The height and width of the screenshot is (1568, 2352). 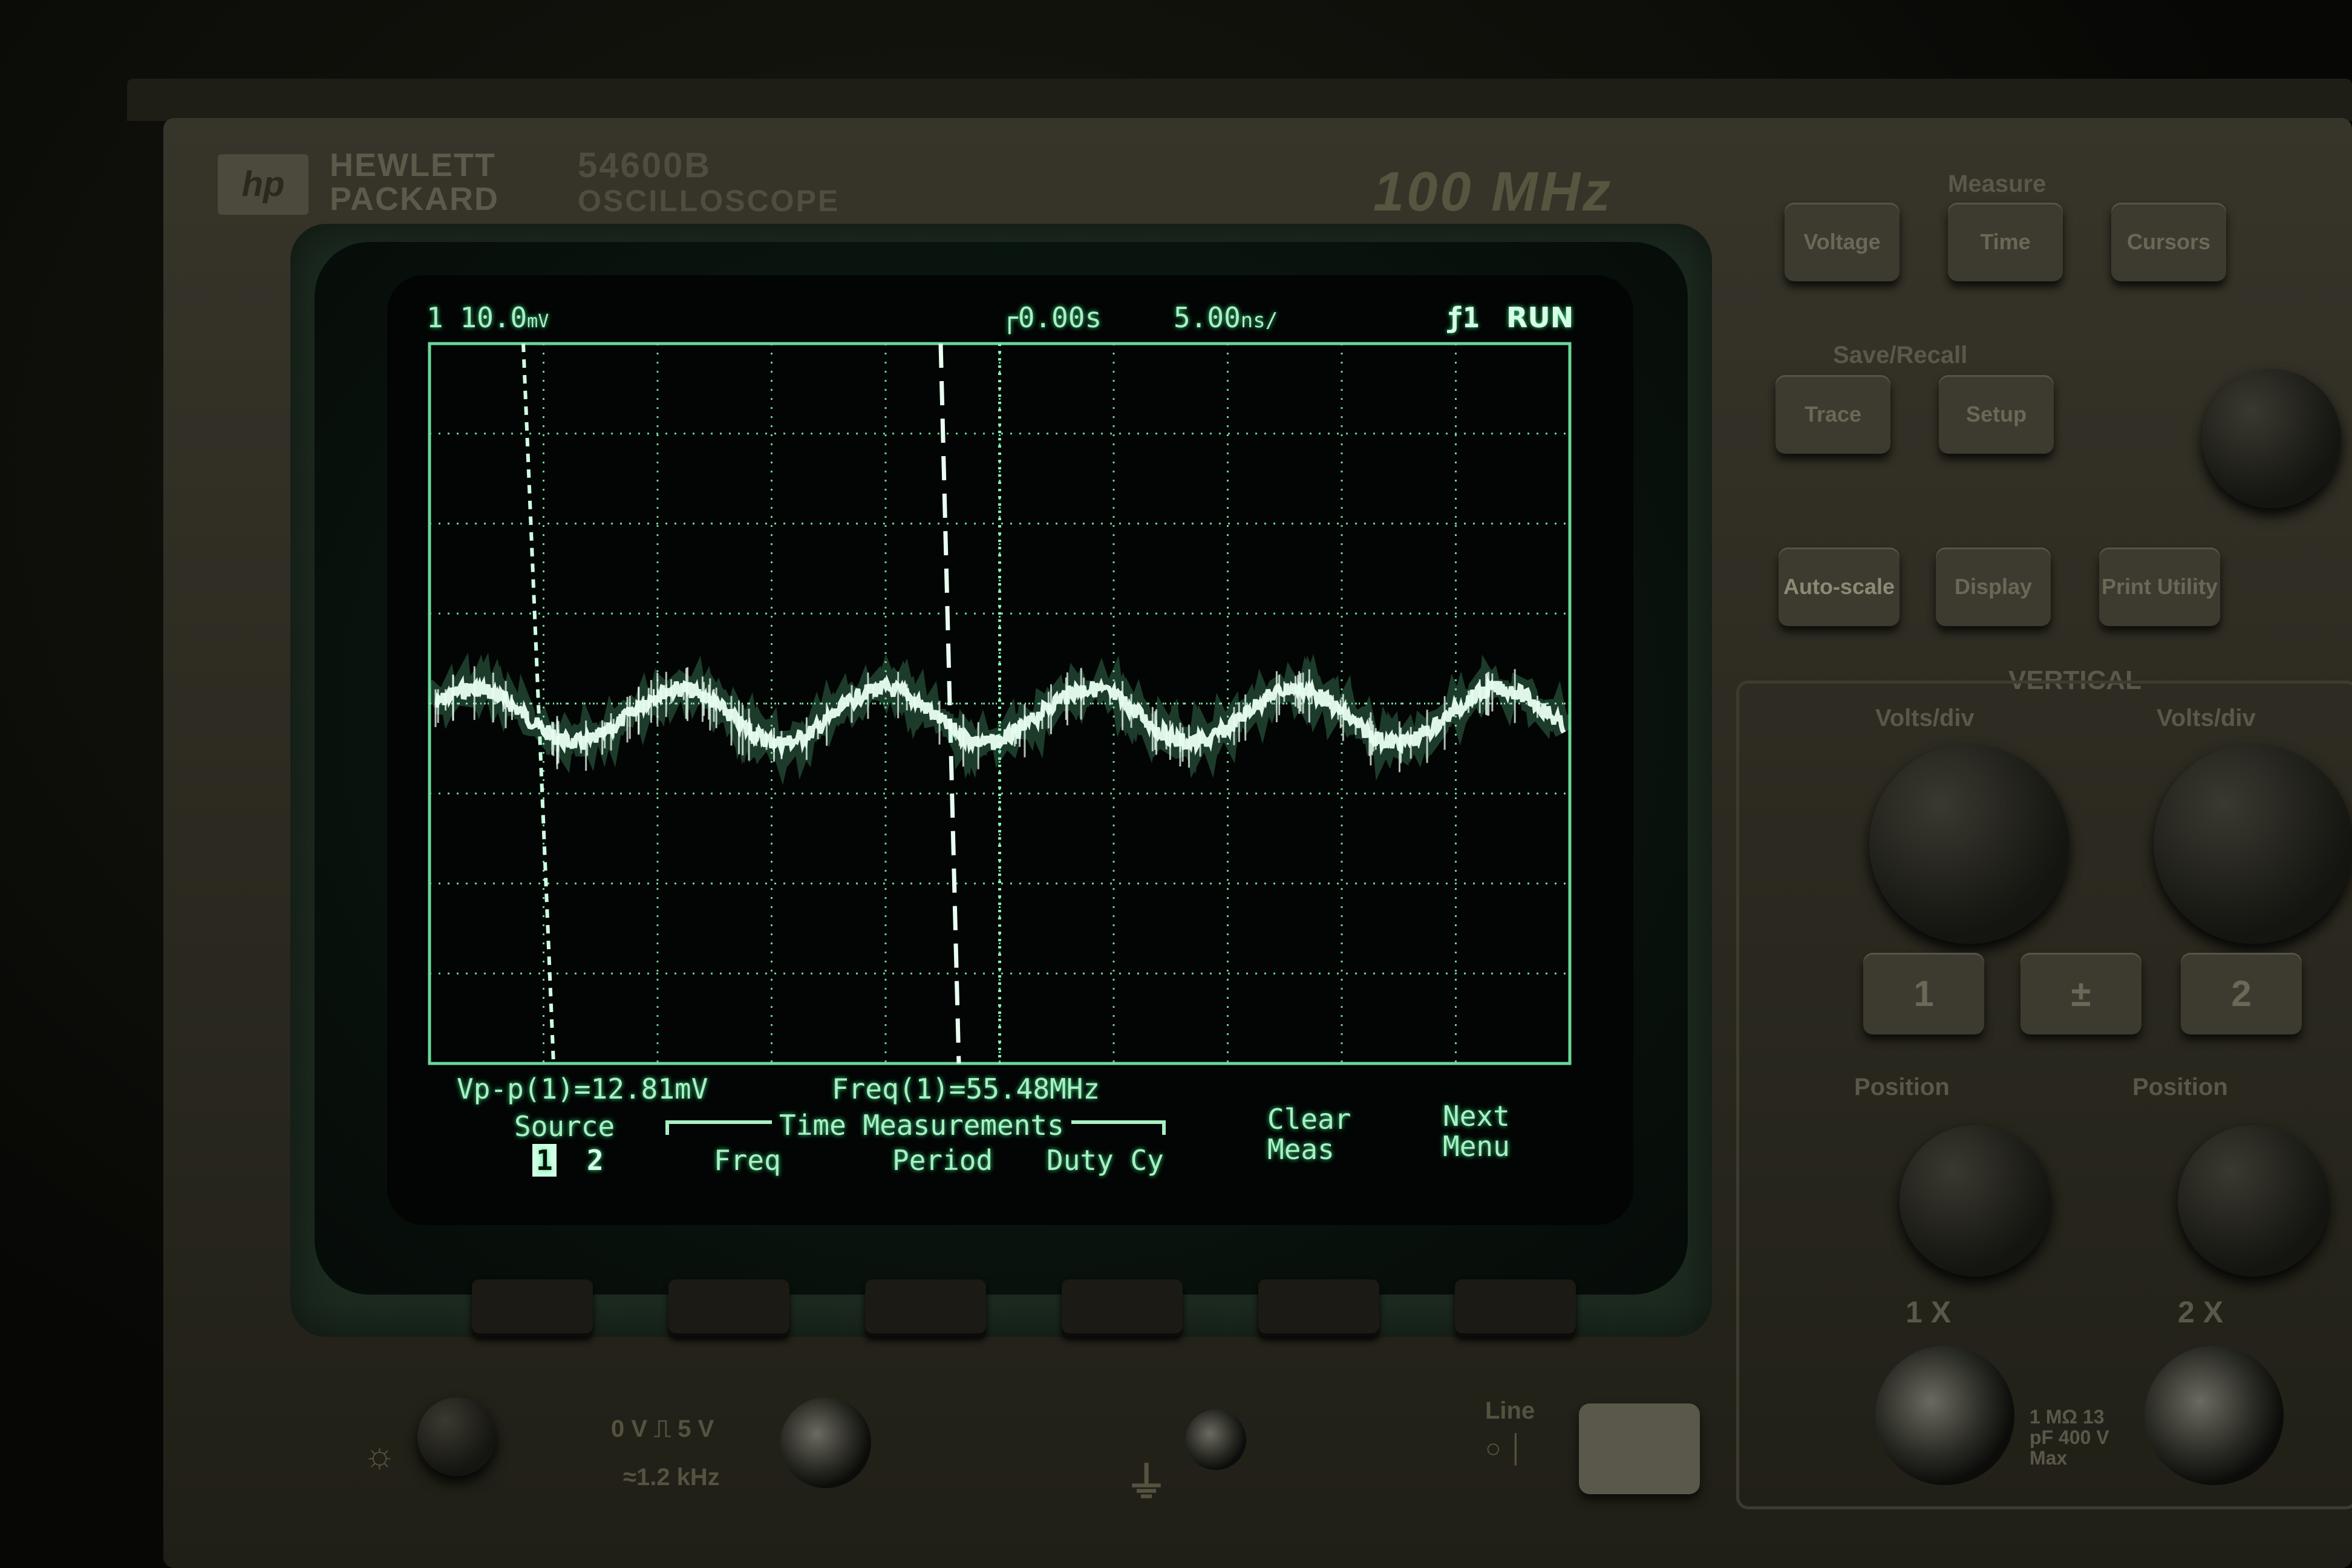 What do you see at coordinates (2241, 994) in the screenshot?
I see `ch2-button: 2` at bounding box center [2241, 994].